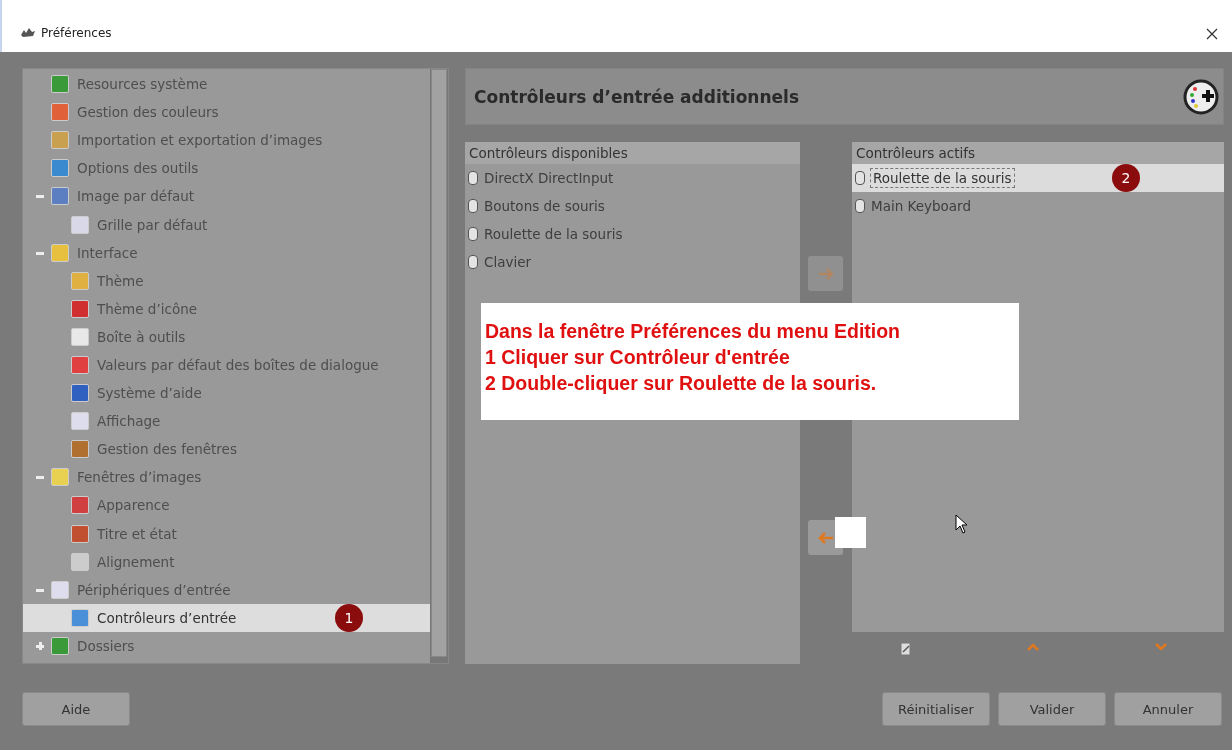 The image size is (1232, 750). What do you see at coordinates (632, 153) in the screenshot?
I see `list-header: Contrôleurs disponibles` at bounding box center [632, 153].